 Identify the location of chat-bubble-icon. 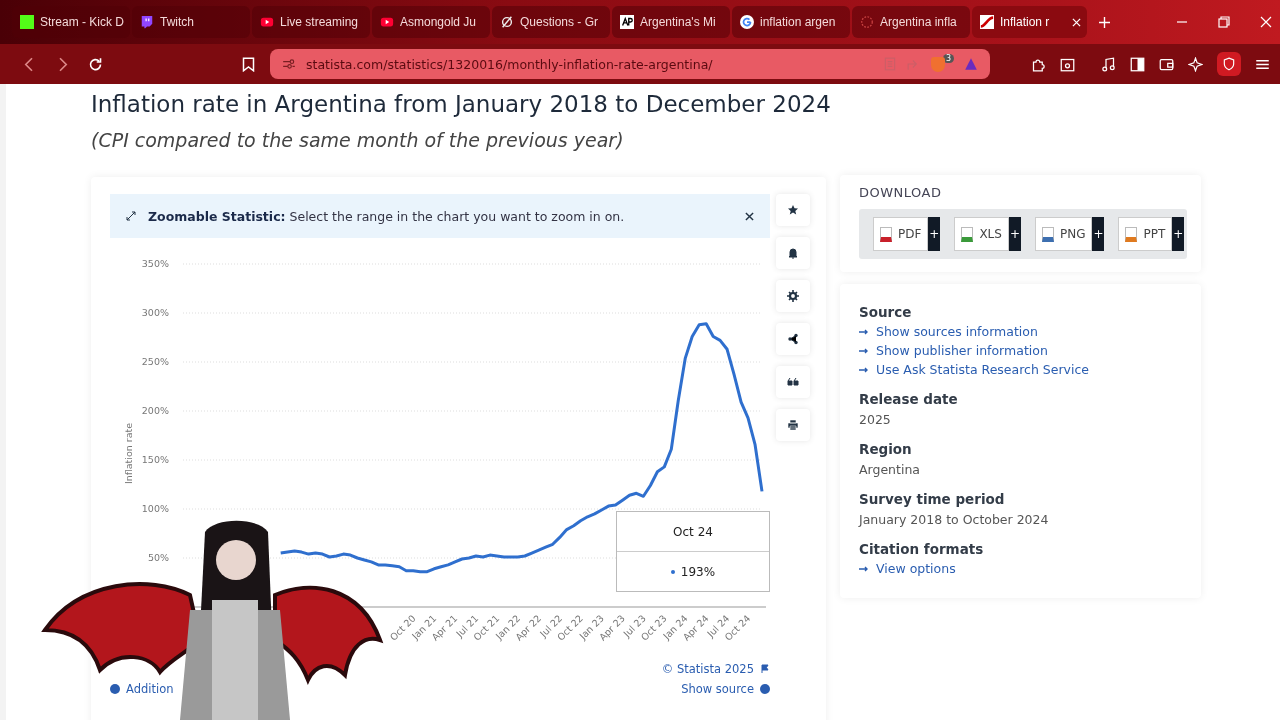
(147, 22).